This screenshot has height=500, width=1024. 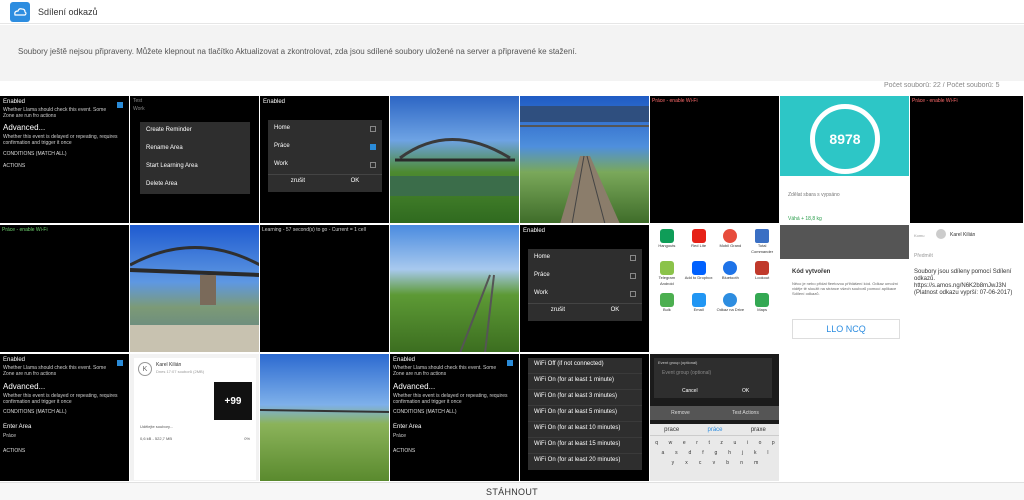 What do you see at coordinates (762, 274) in the screenshot?
I see `app-lookout: Lookout` at bounding box center [762, 274].